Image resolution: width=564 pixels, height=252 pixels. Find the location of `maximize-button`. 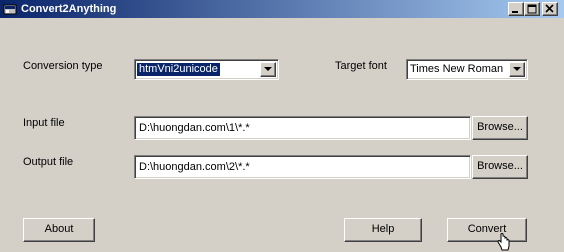

maximize-button is located at coordinates (532, 9).